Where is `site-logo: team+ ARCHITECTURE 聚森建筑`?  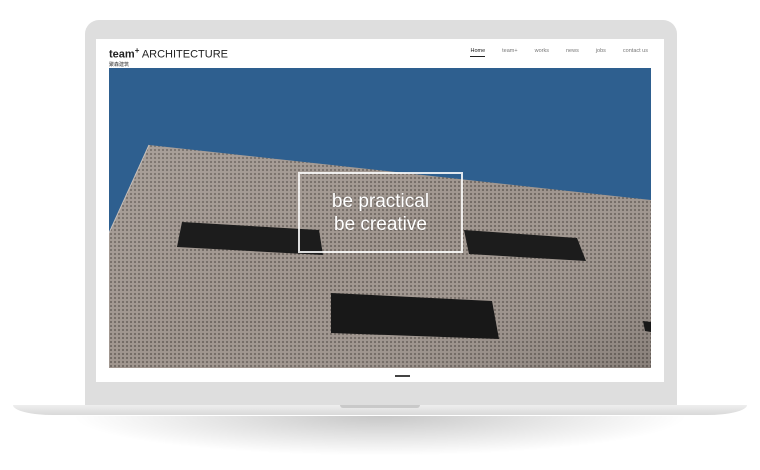
site-logo: team+ ARCHITECTURE 聚森建筑 is located at coordinates (168, 56).